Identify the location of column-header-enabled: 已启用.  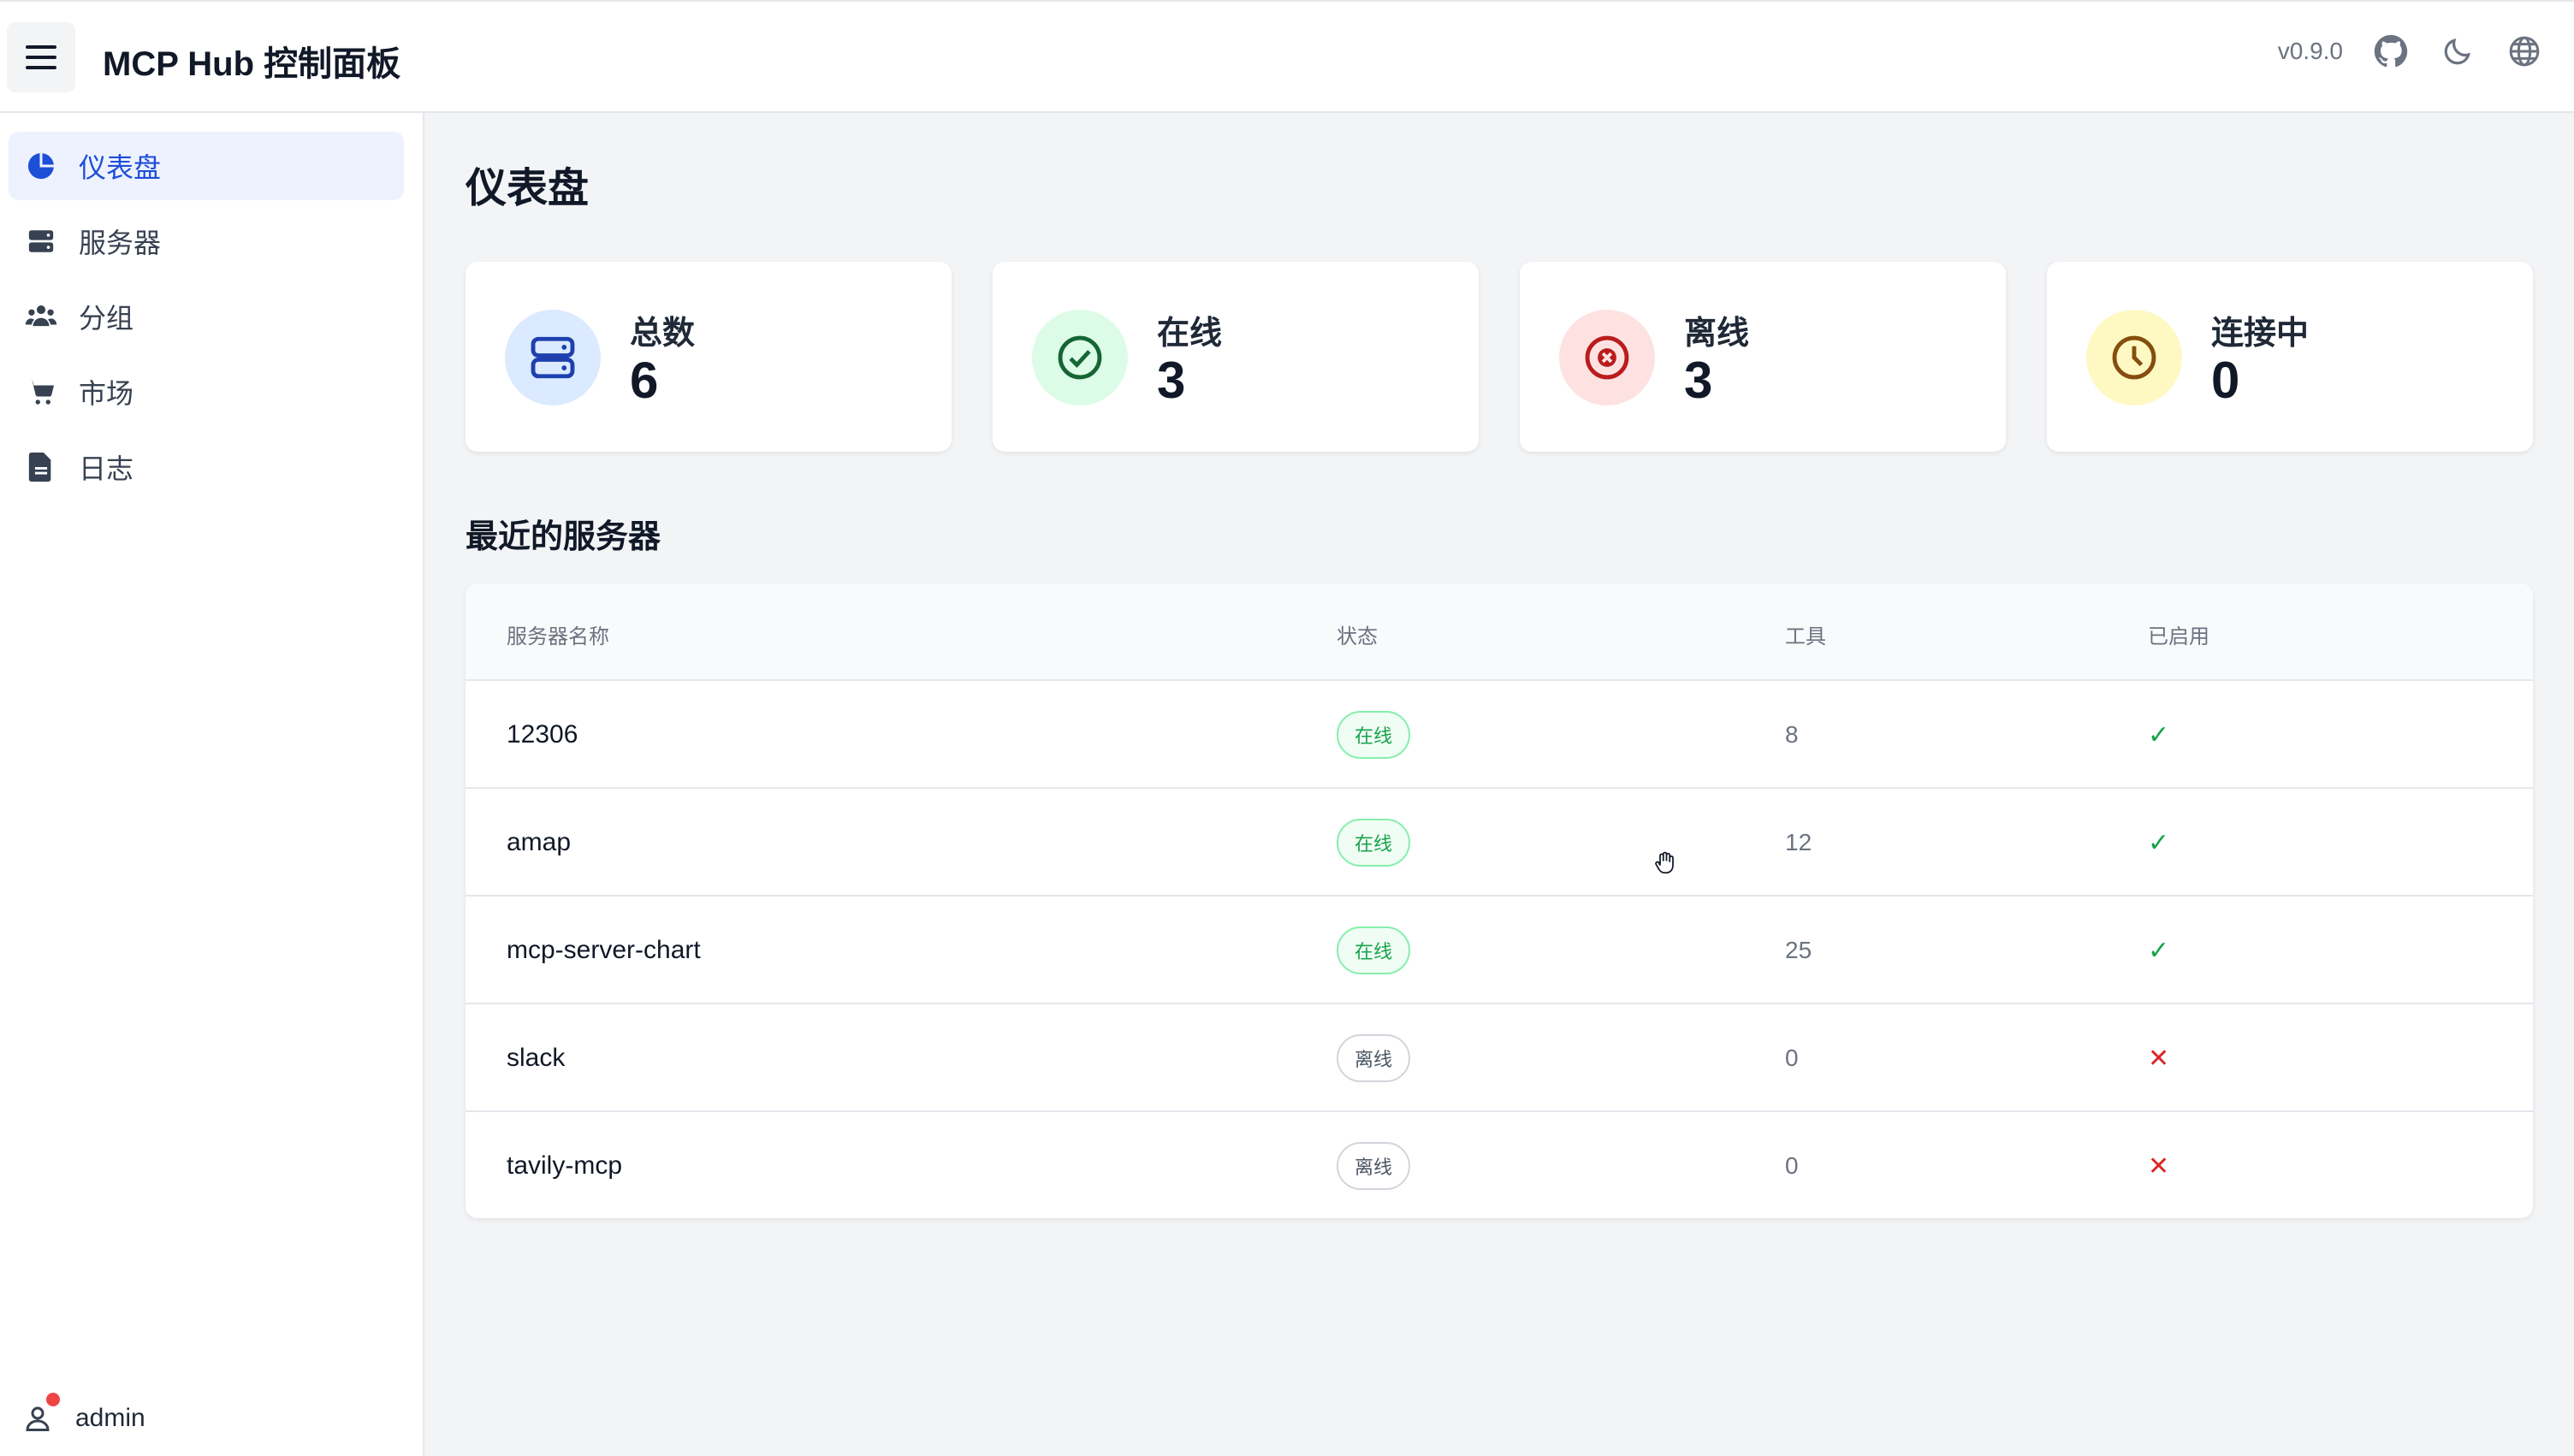
(2178, 637).